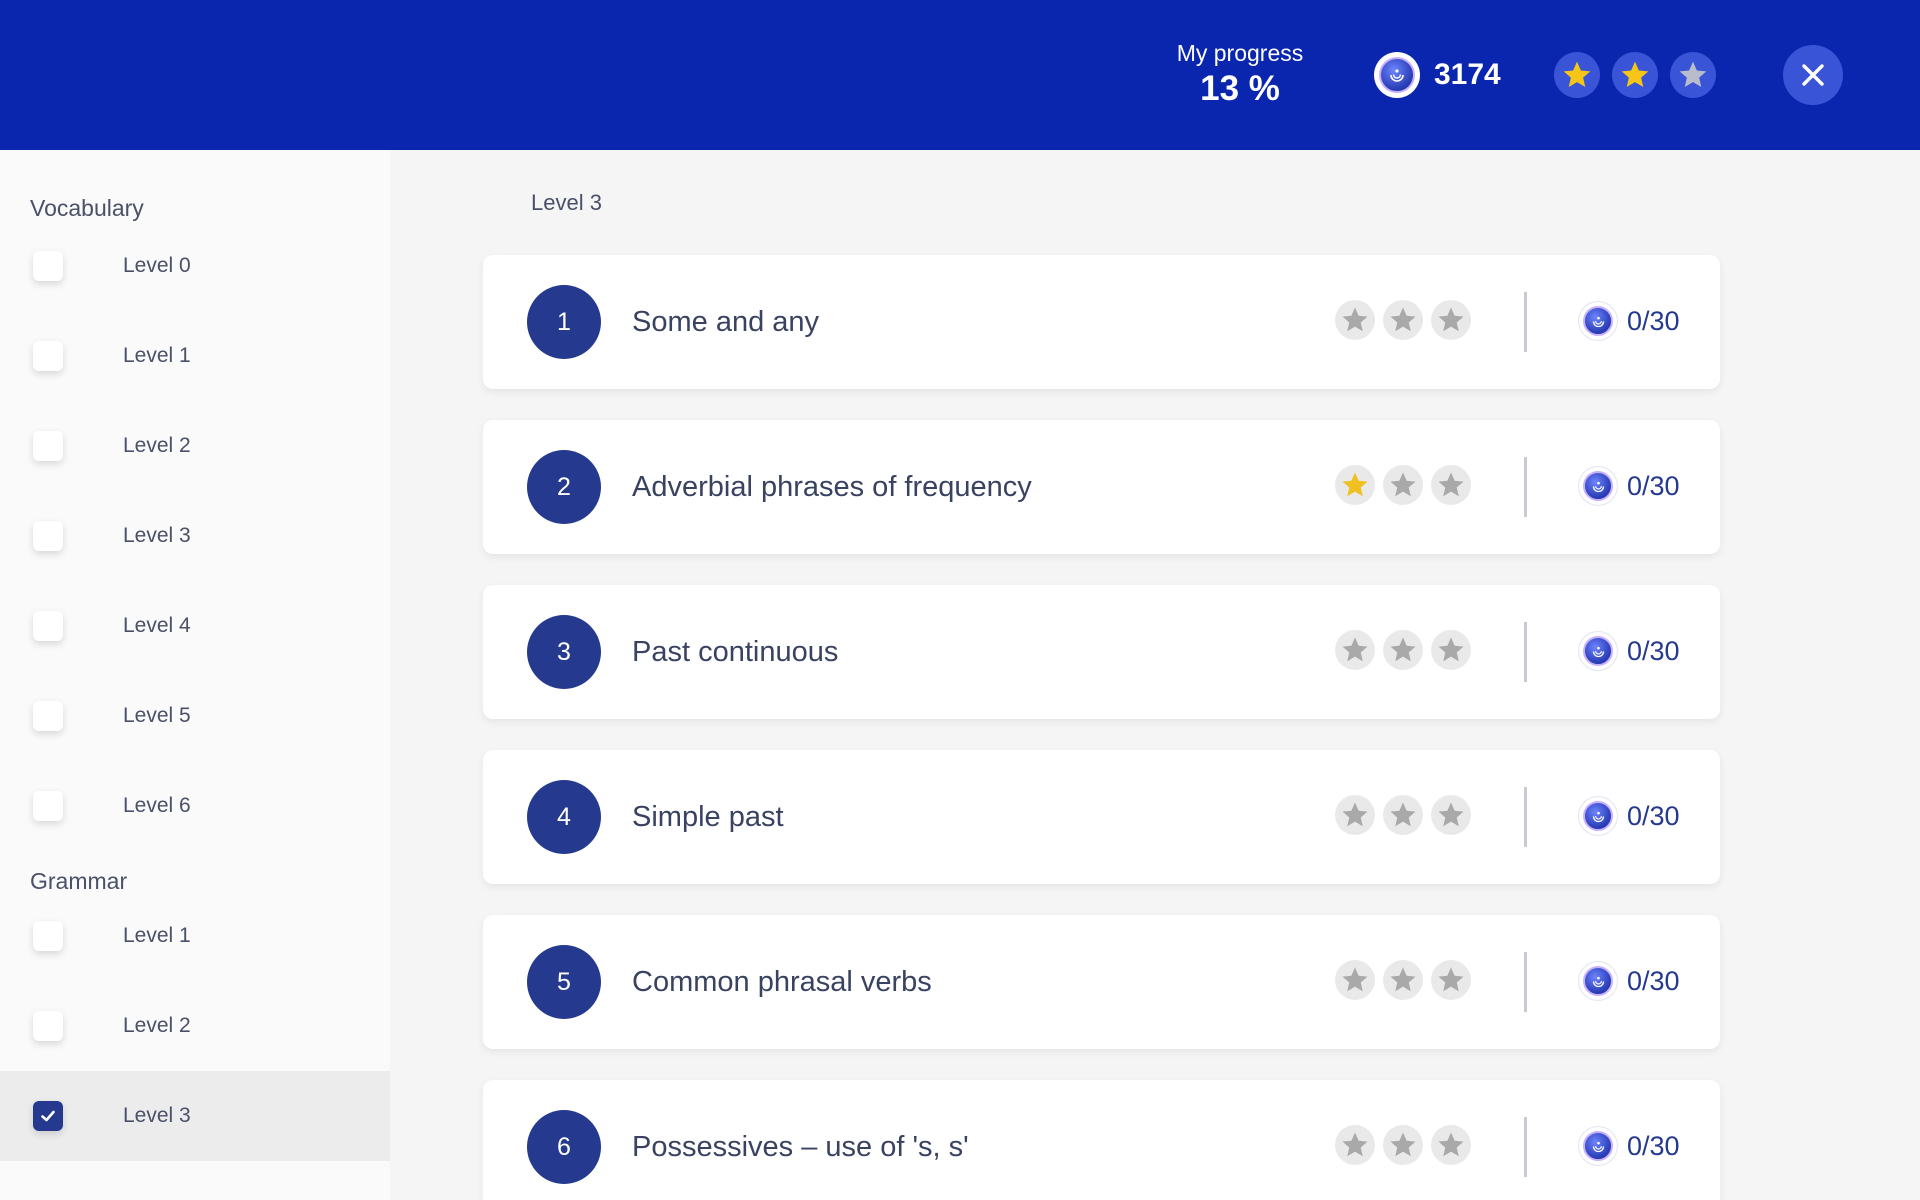 The image size is (1920, 1200). Describe the element at coordinates (708, 816) in the screenshot. I see `lesson-title: Simple past` at that location.